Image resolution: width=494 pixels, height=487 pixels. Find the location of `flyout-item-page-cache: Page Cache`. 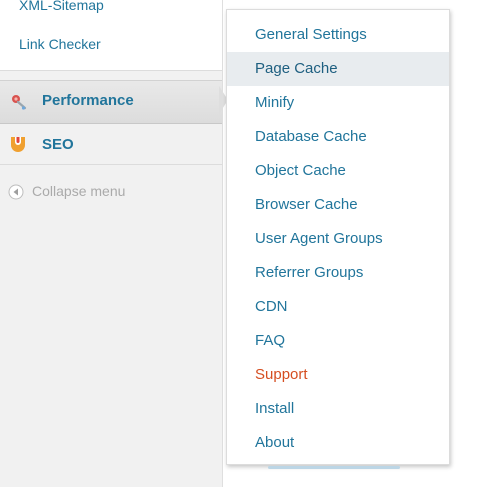

flyout-item-page-cache: Page Cache is located at coordinates (338, 69).